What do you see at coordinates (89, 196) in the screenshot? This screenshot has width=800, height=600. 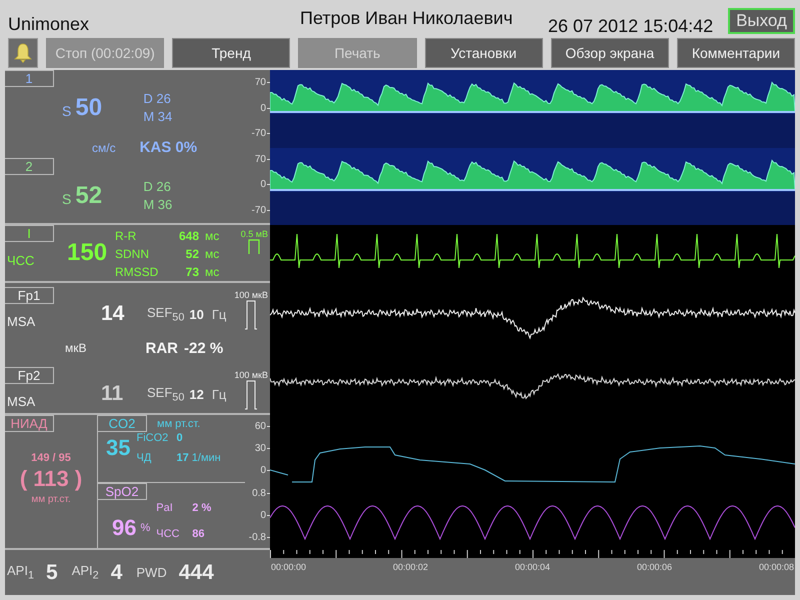 I see `systolic-value: 52` at bounding box center [89, 196].